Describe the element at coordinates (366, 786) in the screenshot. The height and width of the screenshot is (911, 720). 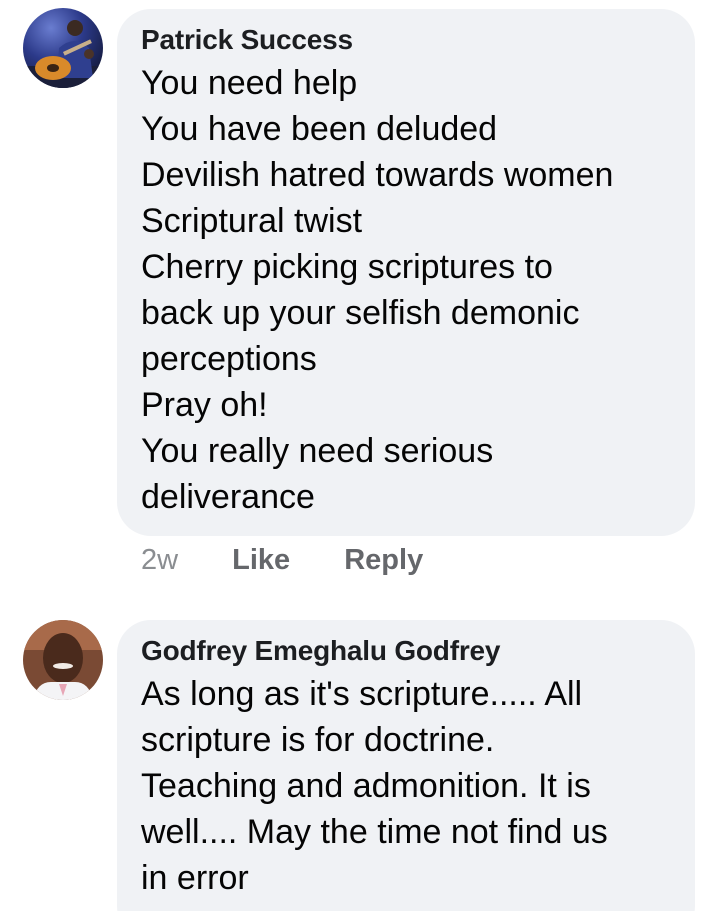
I see `comment-text-line: Teaching and admonition. It is` at that location.